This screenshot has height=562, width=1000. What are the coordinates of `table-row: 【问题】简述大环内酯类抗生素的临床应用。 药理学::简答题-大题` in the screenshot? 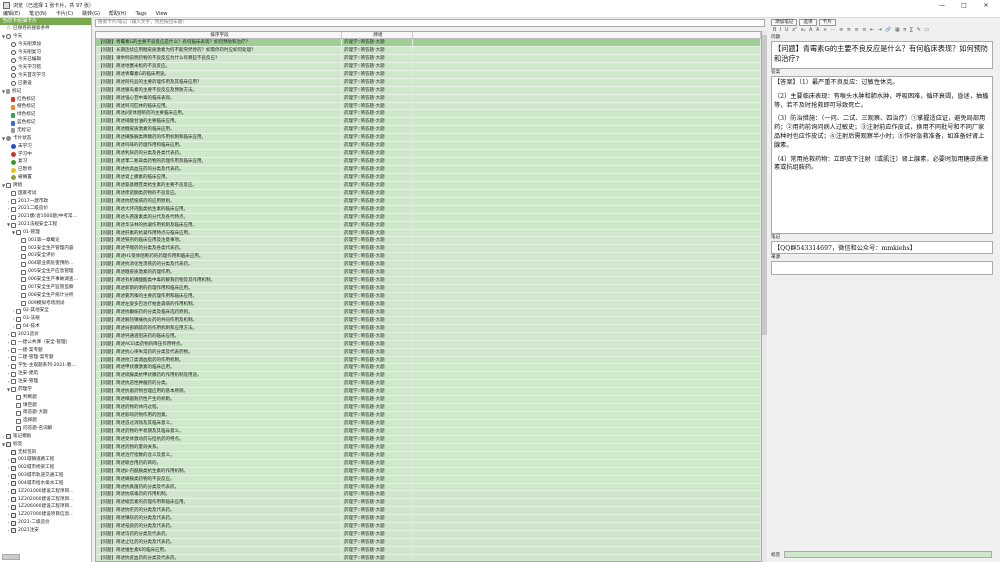 It's located at (428, 209).